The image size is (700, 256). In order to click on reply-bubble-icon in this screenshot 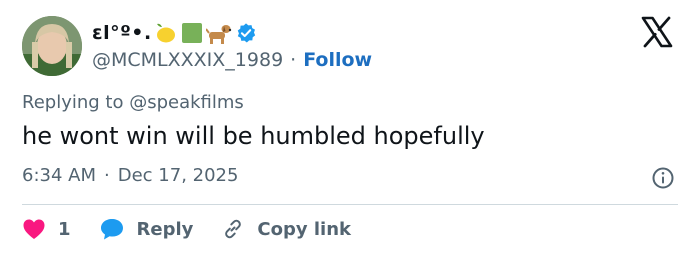, I will do `click(111, 229)`.